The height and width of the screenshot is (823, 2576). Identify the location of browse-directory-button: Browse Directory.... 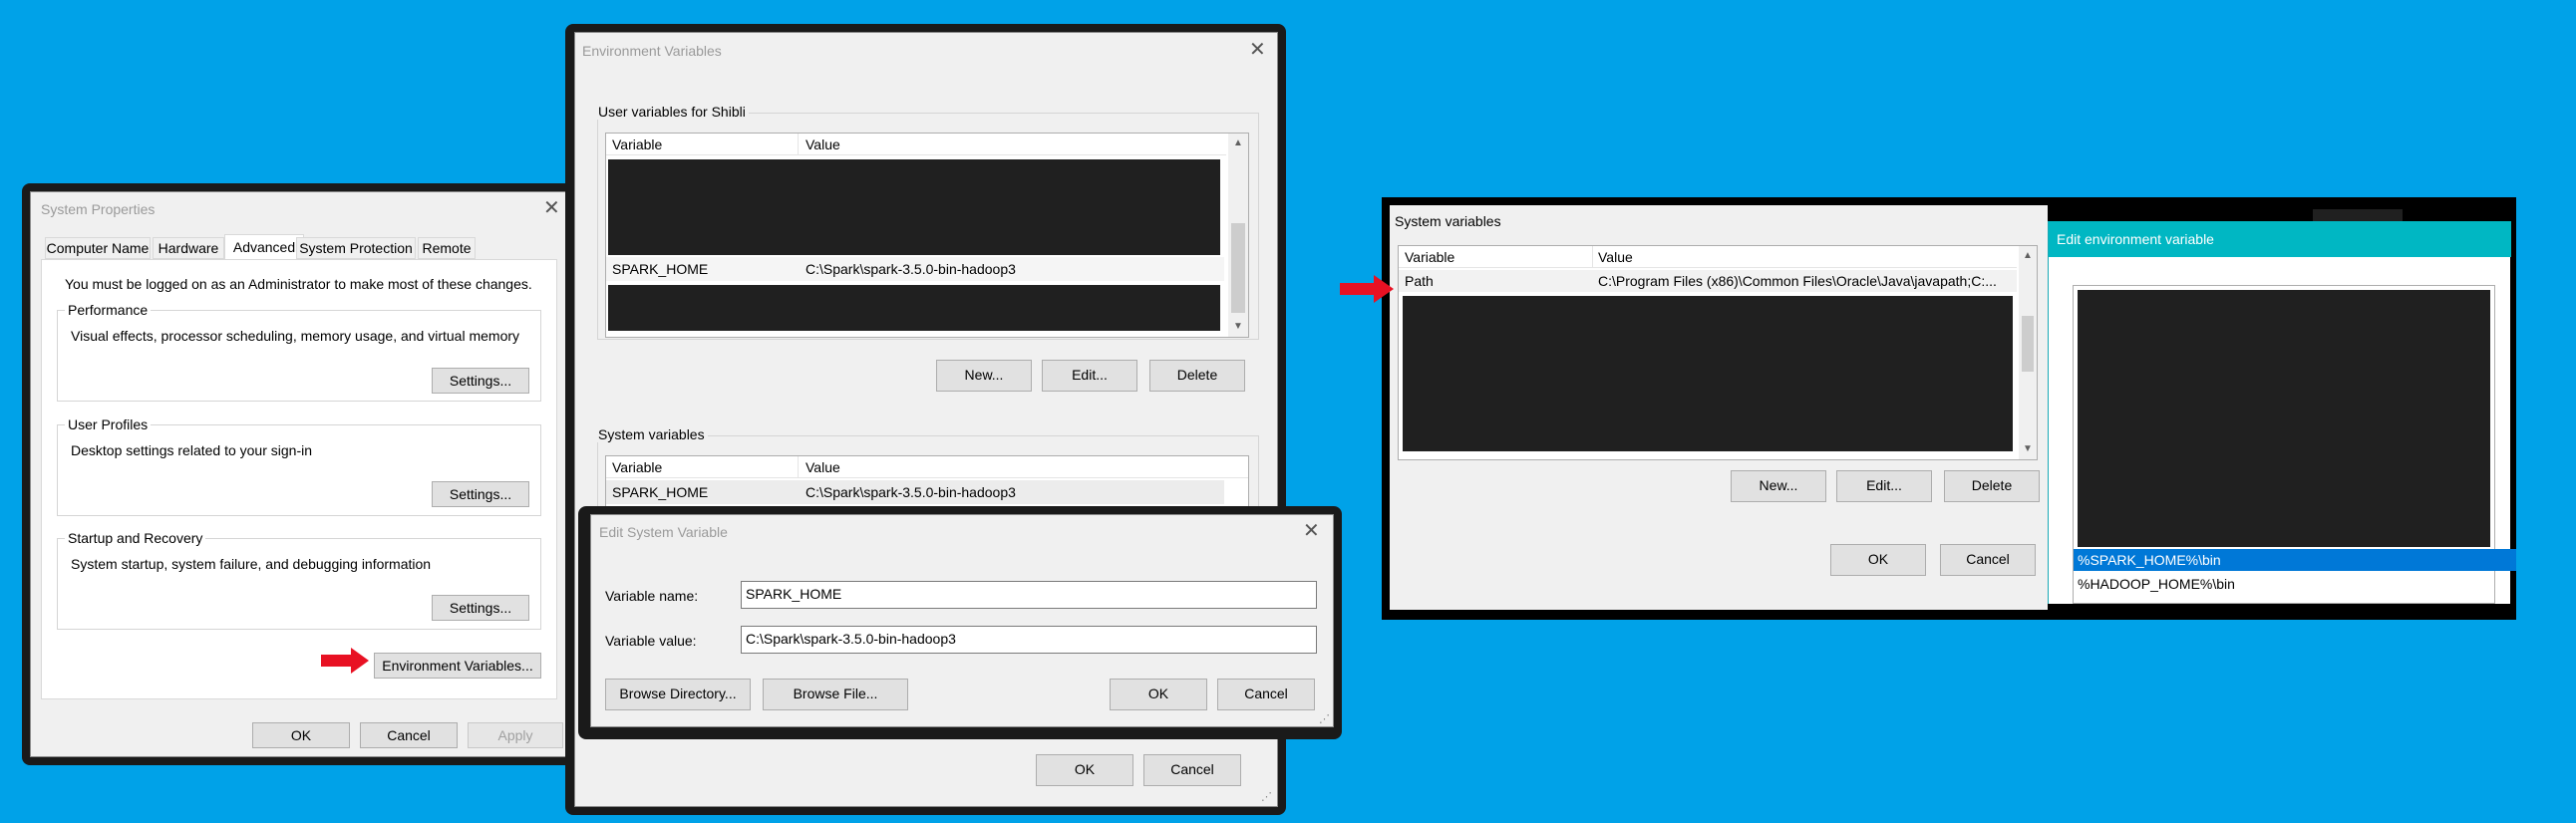
(678, 694).